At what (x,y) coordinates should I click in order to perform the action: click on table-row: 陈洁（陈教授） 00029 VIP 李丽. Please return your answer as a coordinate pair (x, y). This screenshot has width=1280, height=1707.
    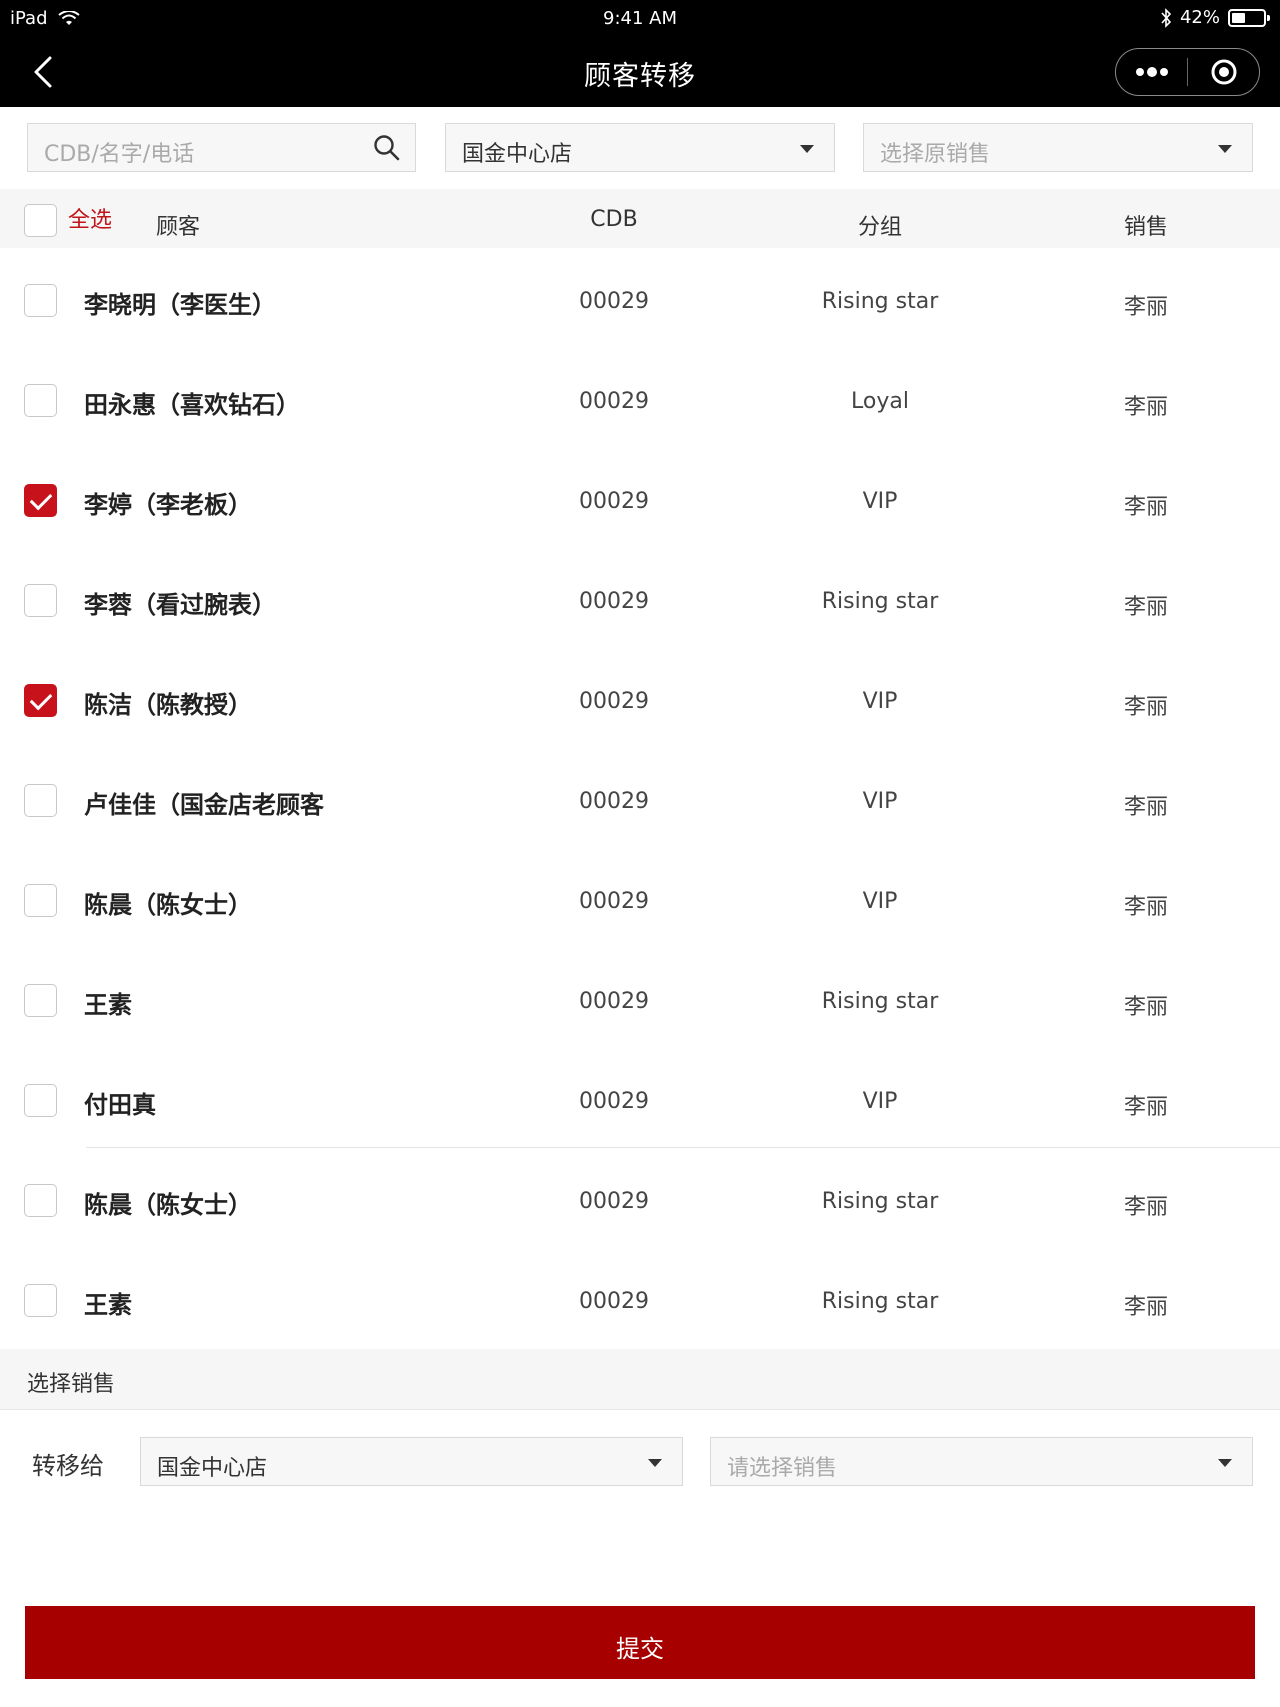
    Looking at the image, I should click on (640, 698).